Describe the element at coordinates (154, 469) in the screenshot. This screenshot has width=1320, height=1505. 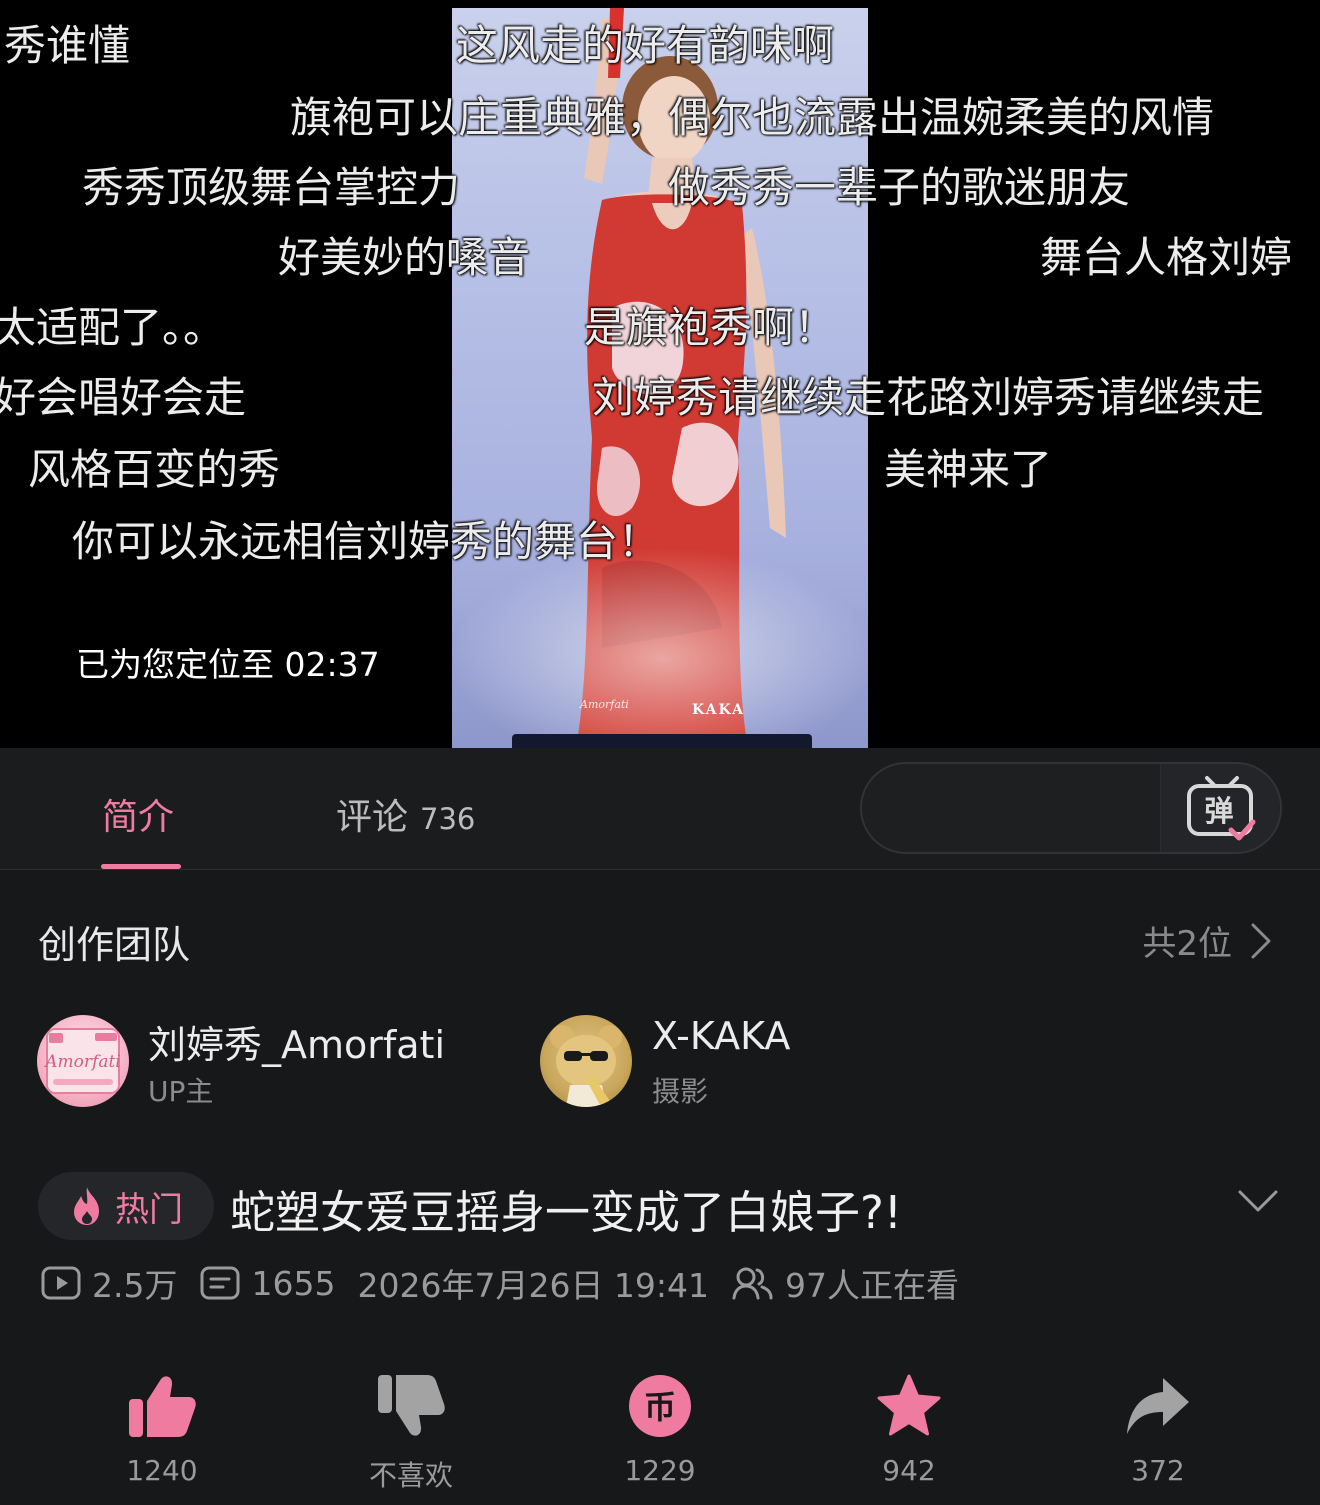
I see `danmaku-comment: 风格百变的秀` at that location.